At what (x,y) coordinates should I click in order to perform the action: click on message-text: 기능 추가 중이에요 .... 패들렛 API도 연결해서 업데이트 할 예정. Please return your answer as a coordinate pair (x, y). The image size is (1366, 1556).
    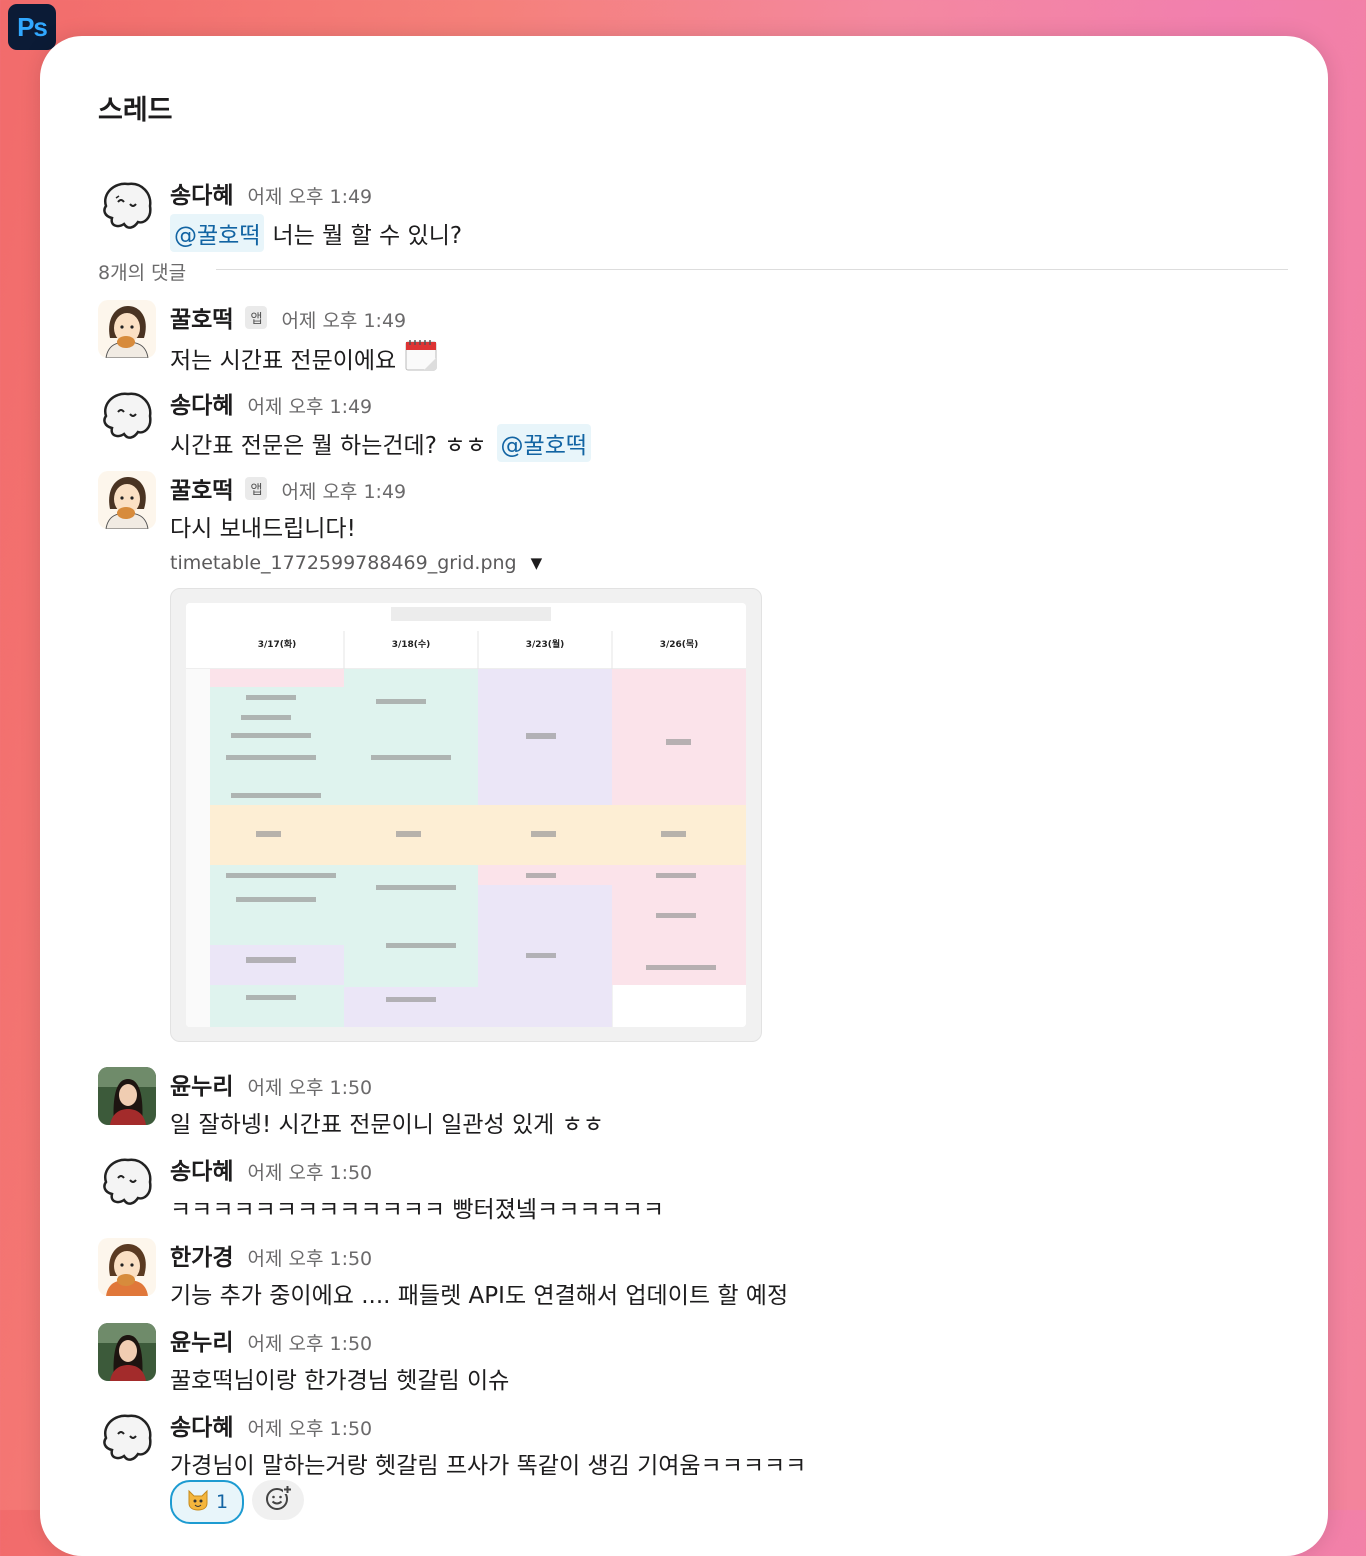
    Looking at the image, I should click on (479, 1293).